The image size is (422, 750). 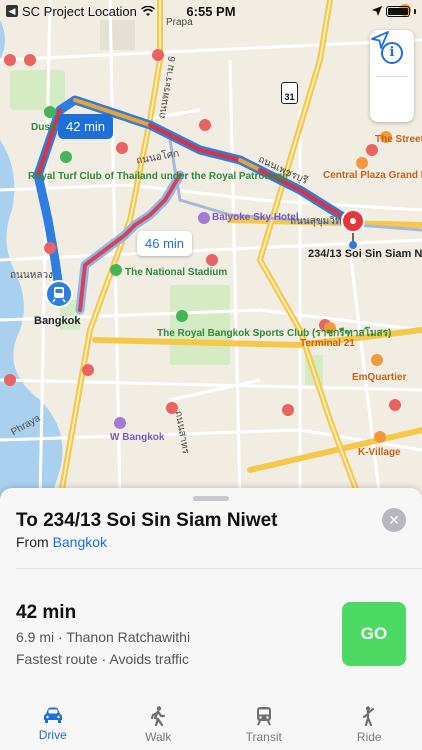 I want to click on tab-ride-label: Ride, so click(x=369, y=737).